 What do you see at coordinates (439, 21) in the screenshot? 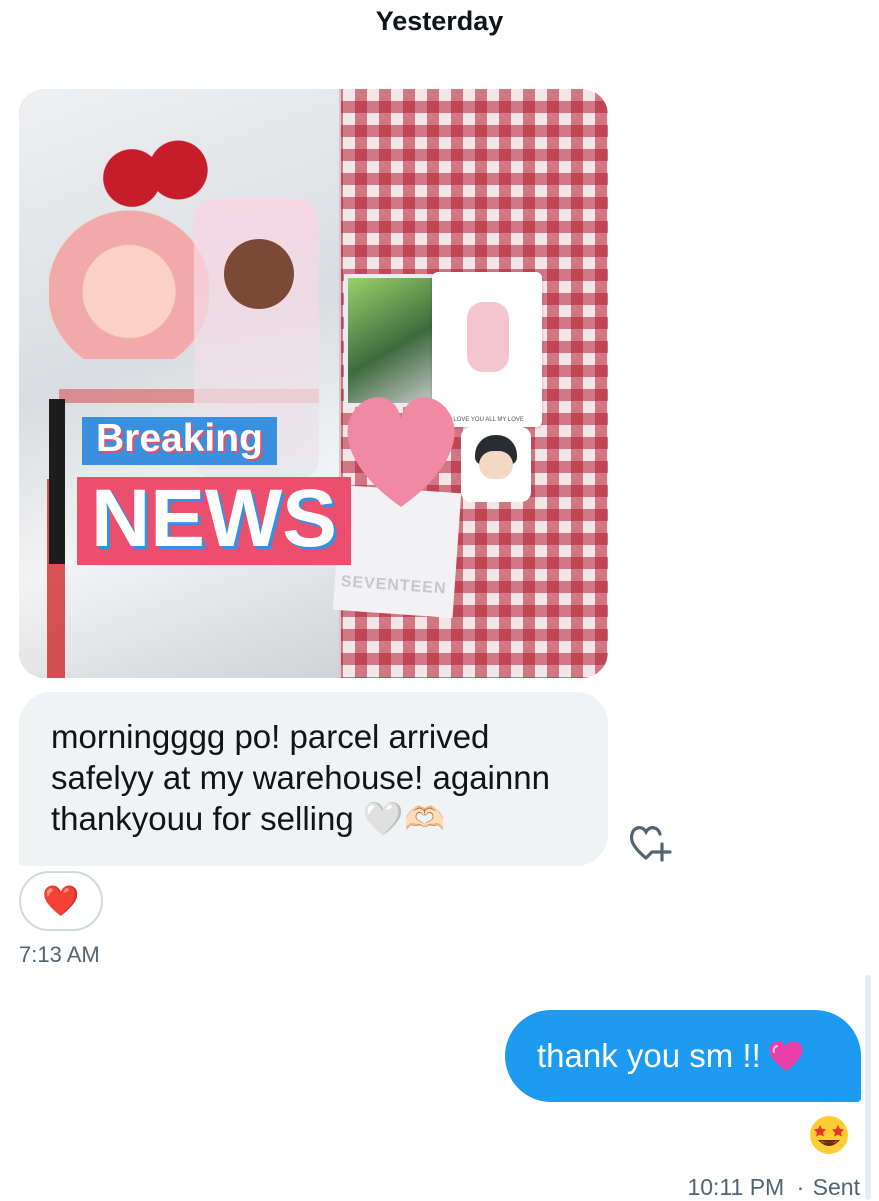
I see `day-separator: Yesterday` at bounding box center [439, 21].